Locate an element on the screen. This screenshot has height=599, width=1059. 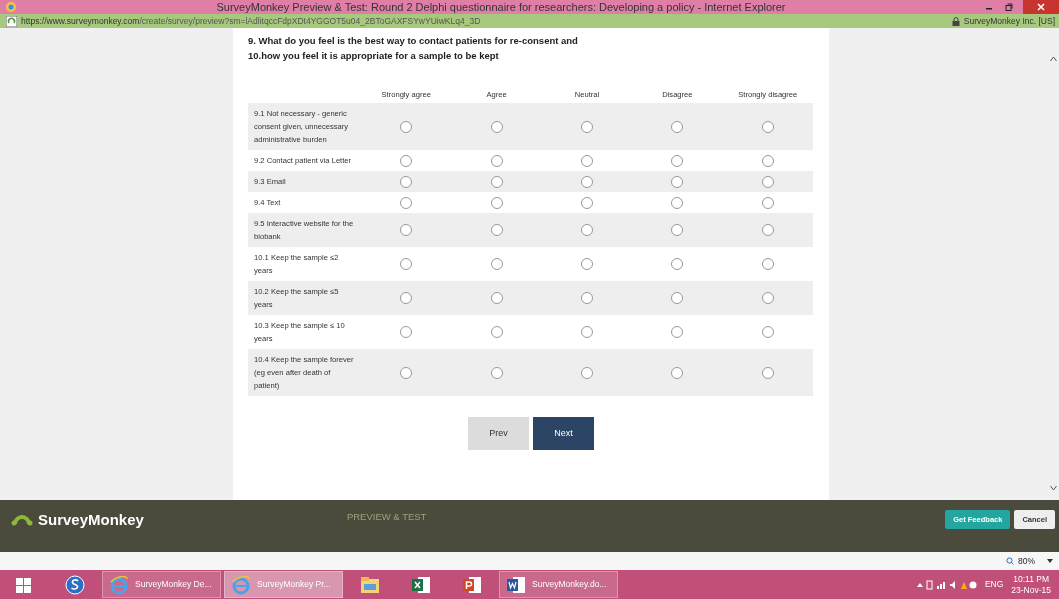
tray-icons-drawing is located at coordinates (946, 584).